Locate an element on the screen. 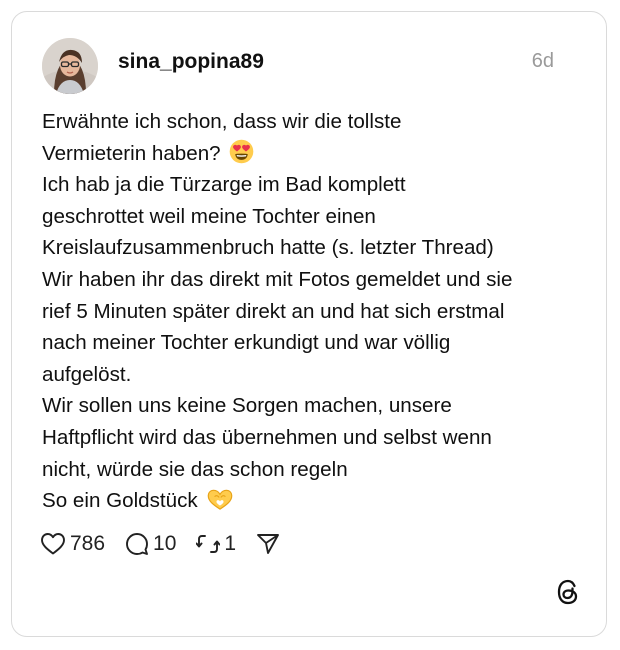  threads-logo-icon is located at coordinates (568, 594).